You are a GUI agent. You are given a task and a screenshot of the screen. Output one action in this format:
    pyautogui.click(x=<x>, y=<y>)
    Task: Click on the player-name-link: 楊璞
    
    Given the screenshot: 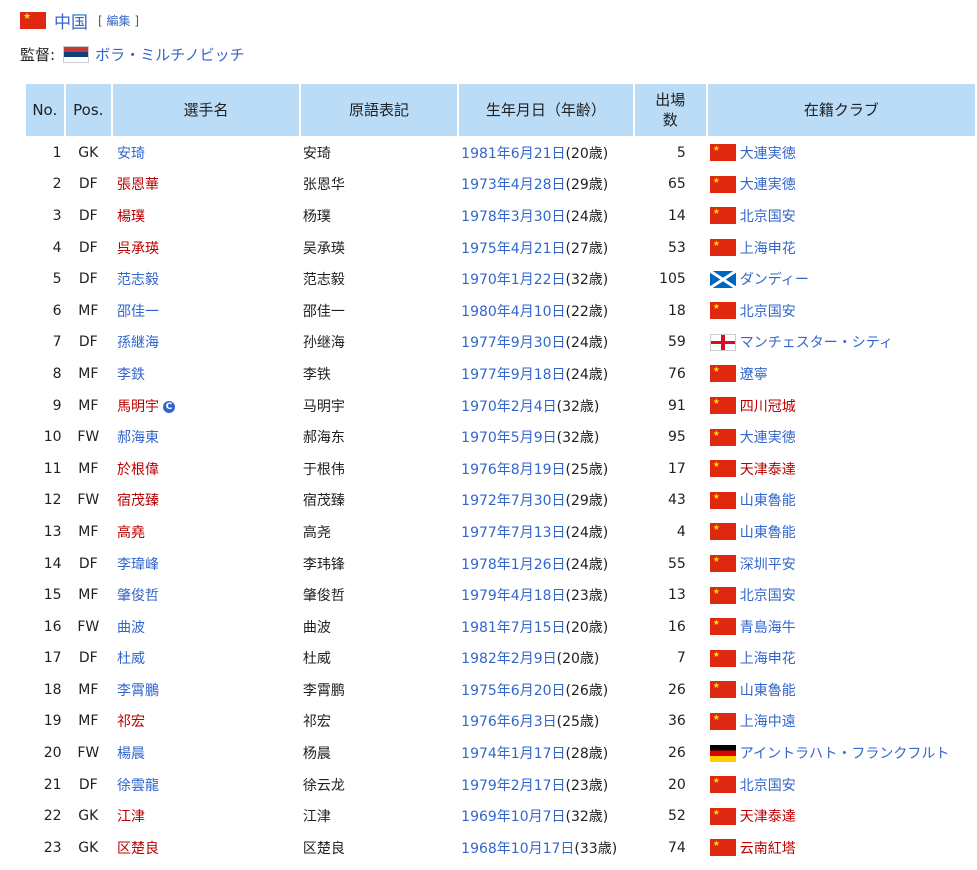 What is the action you would take?
    pyautogui.click(x=131, y=217)
    